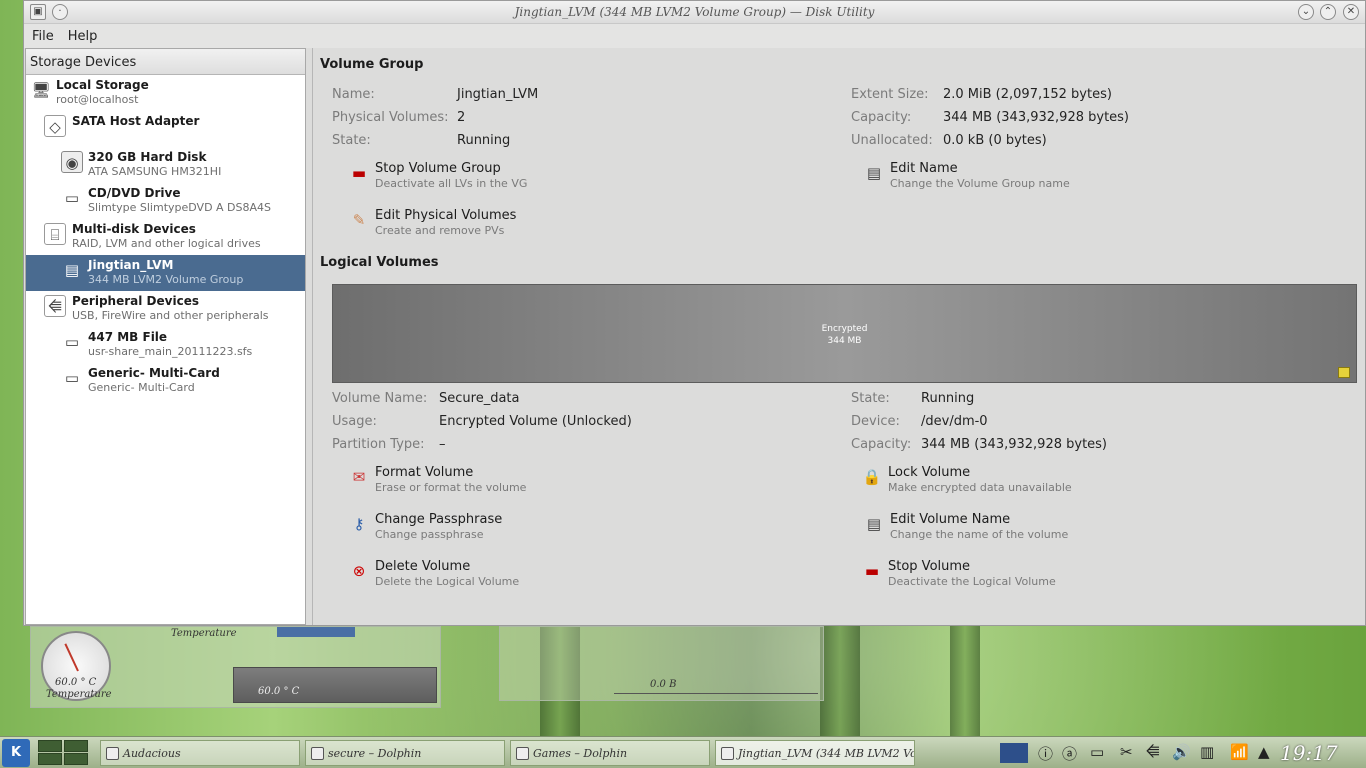  What do you see at coordinates (170, 315) in the screenshot?
I see `sidebar-item-sublabel: USB, FireWire and other peripherals` at bounding box center [170, 315].